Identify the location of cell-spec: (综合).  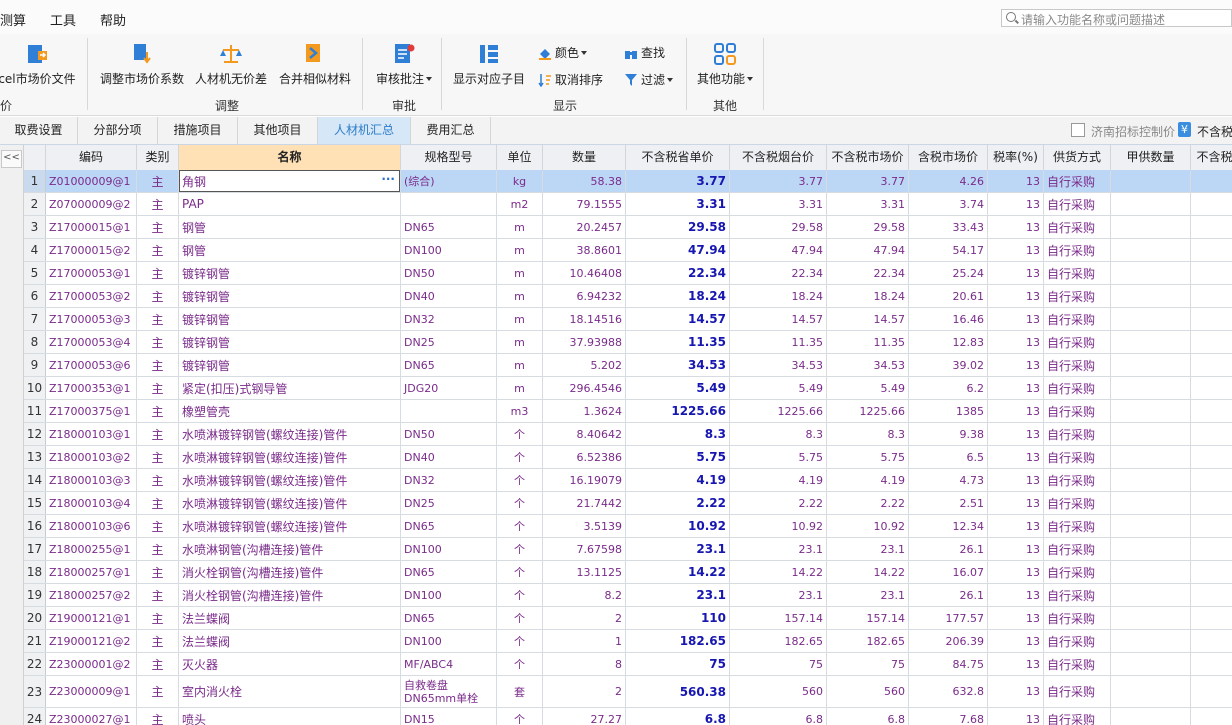
(449, 181).